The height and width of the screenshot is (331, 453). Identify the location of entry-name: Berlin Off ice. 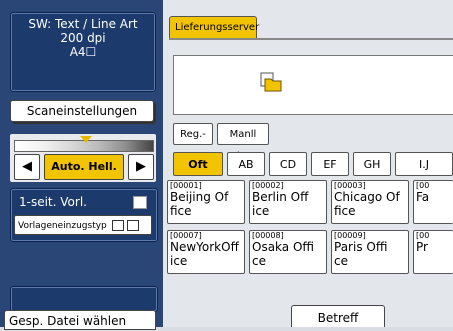
(280, 204).